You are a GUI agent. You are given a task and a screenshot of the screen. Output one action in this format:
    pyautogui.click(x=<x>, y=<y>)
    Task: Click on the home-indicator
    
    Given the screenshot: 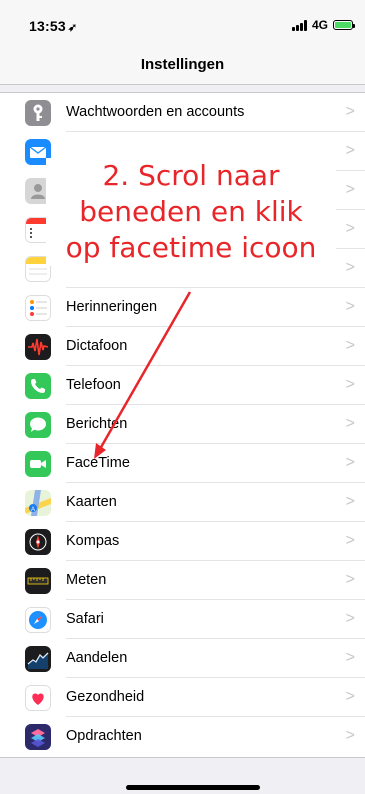 What is the action you would take?
    pyautogui.click(x=193, y=787)
    